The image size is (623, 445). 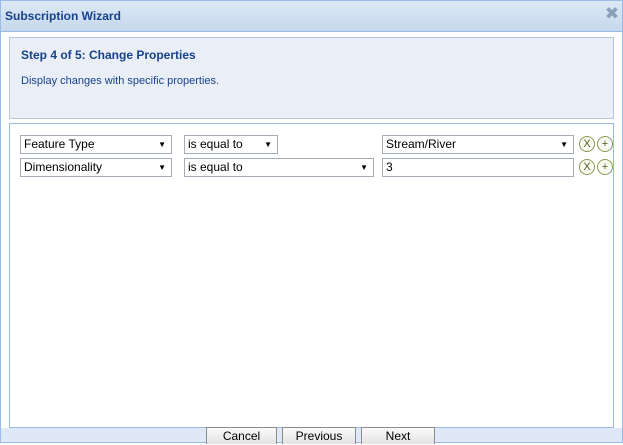 I want to click on operator-select-row-2: is equal to ▼, so click(x=279, y=167).